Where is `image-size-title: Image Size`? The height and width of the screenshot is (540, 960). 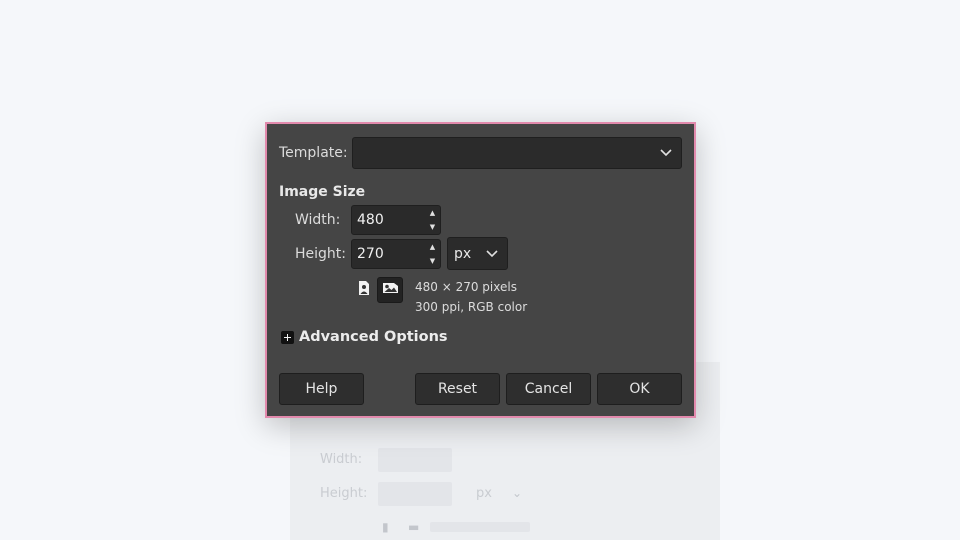 image-size-title: Image Size is located at coordinates (322, 192).